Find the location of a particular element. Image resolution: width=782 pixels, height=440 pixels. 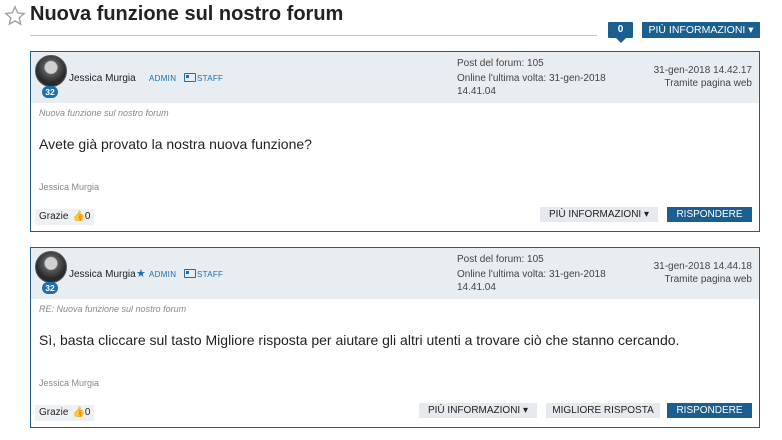

page-title: Nuova funzione sul nostro forum is located at coordinates (187, 14).